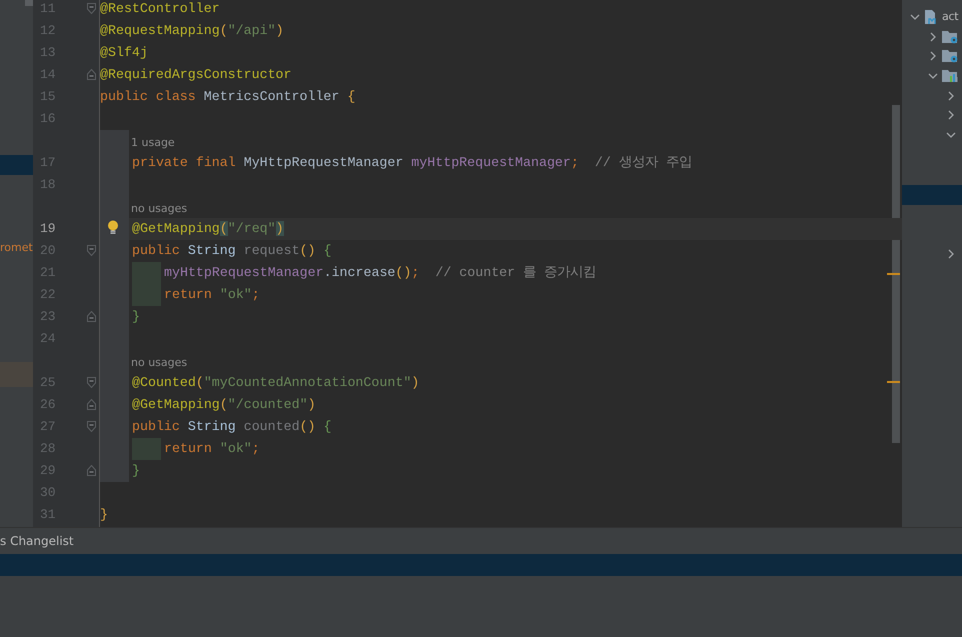  What do you see at coordinates (124, 53) in the screenshot?
I see `code-line: @Slf4j` at bounding box center [124, 53].